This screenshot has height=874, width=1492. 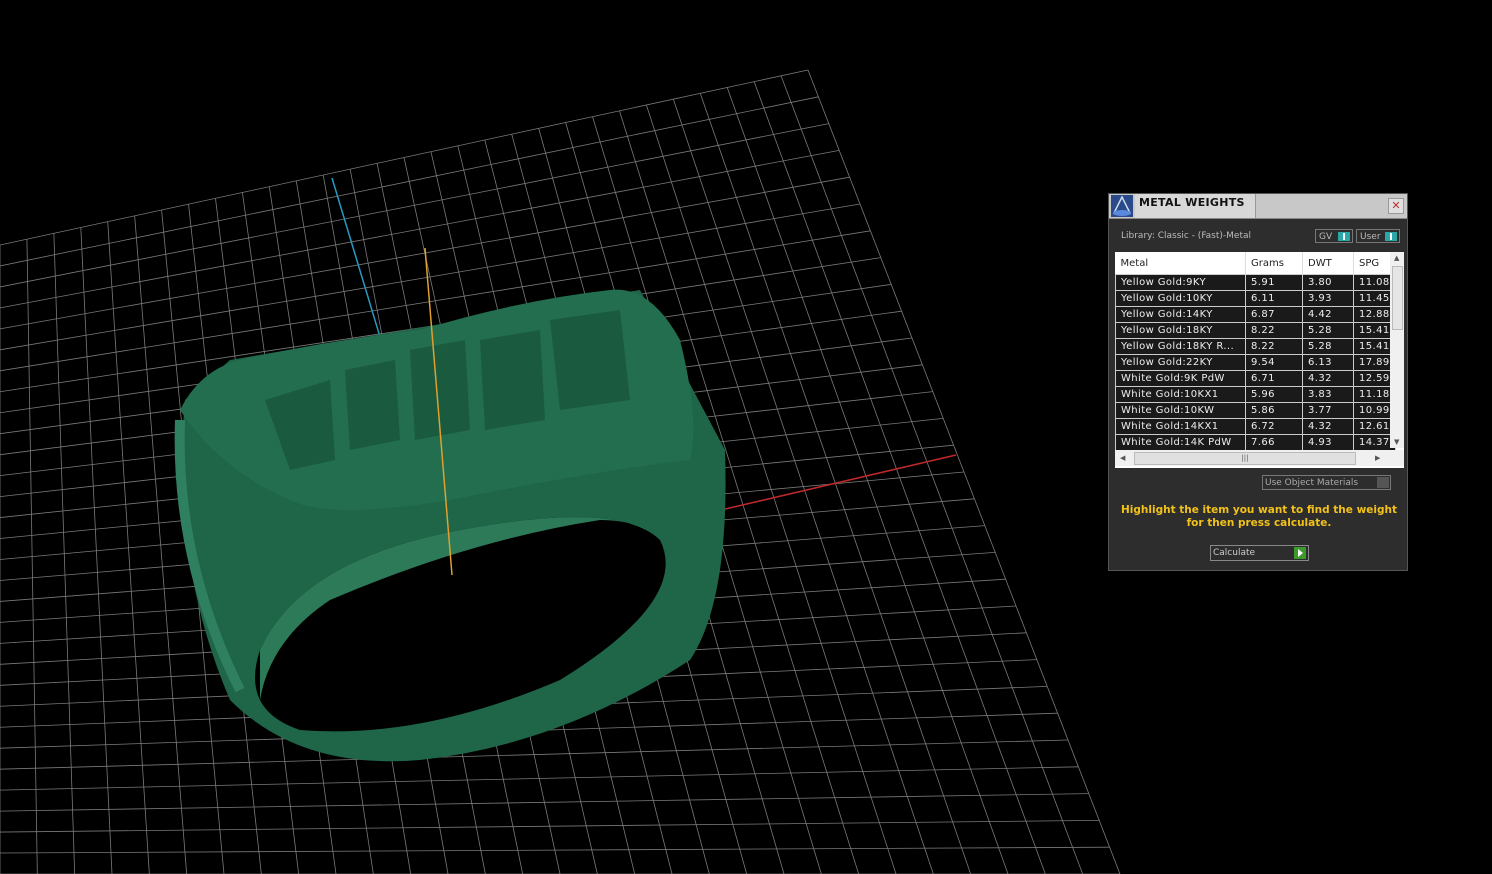 I want to click on table-row: White Gold:14K PdW 7.66 4.93 14.37, so click(x=1255, y=442).